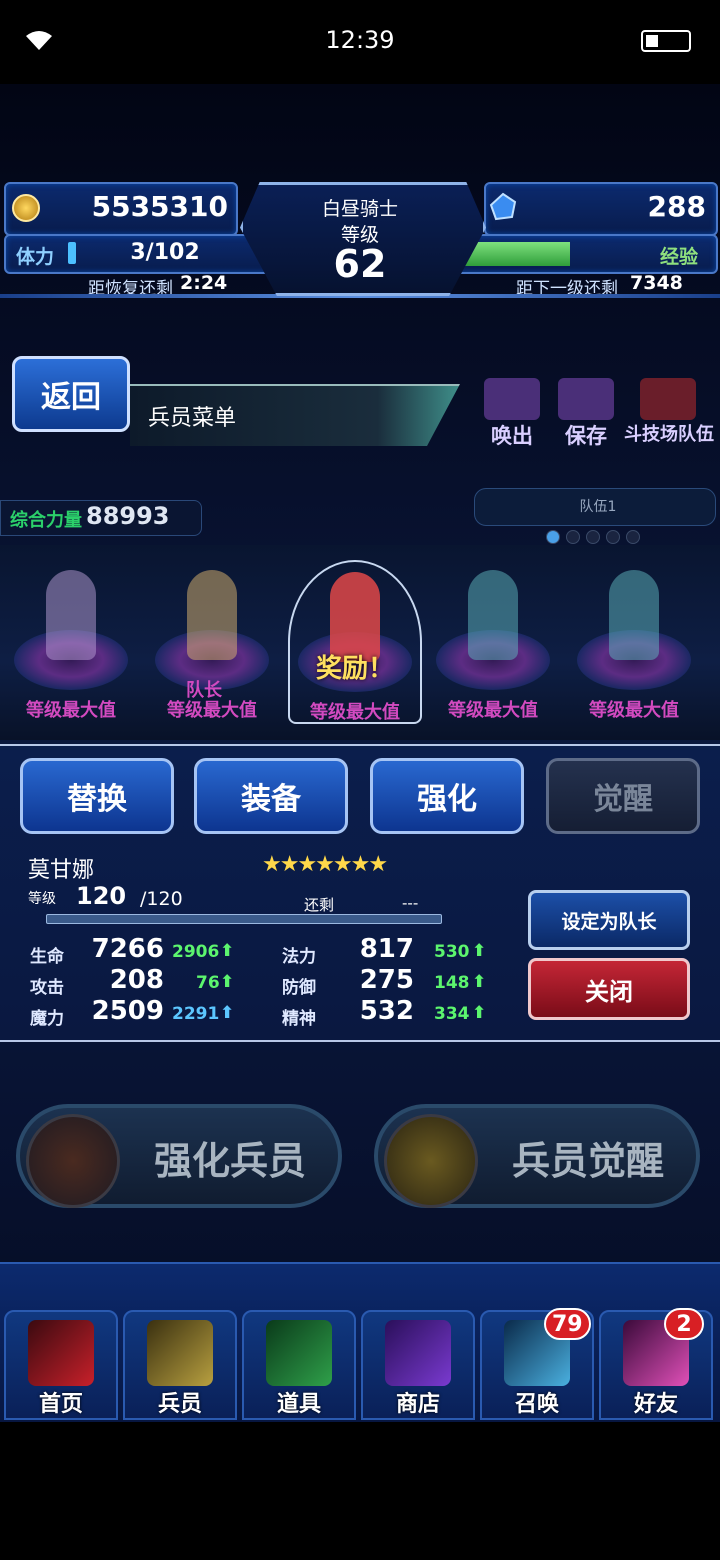  I want to click on nav-items-label: 道具, so click(298, 1404).